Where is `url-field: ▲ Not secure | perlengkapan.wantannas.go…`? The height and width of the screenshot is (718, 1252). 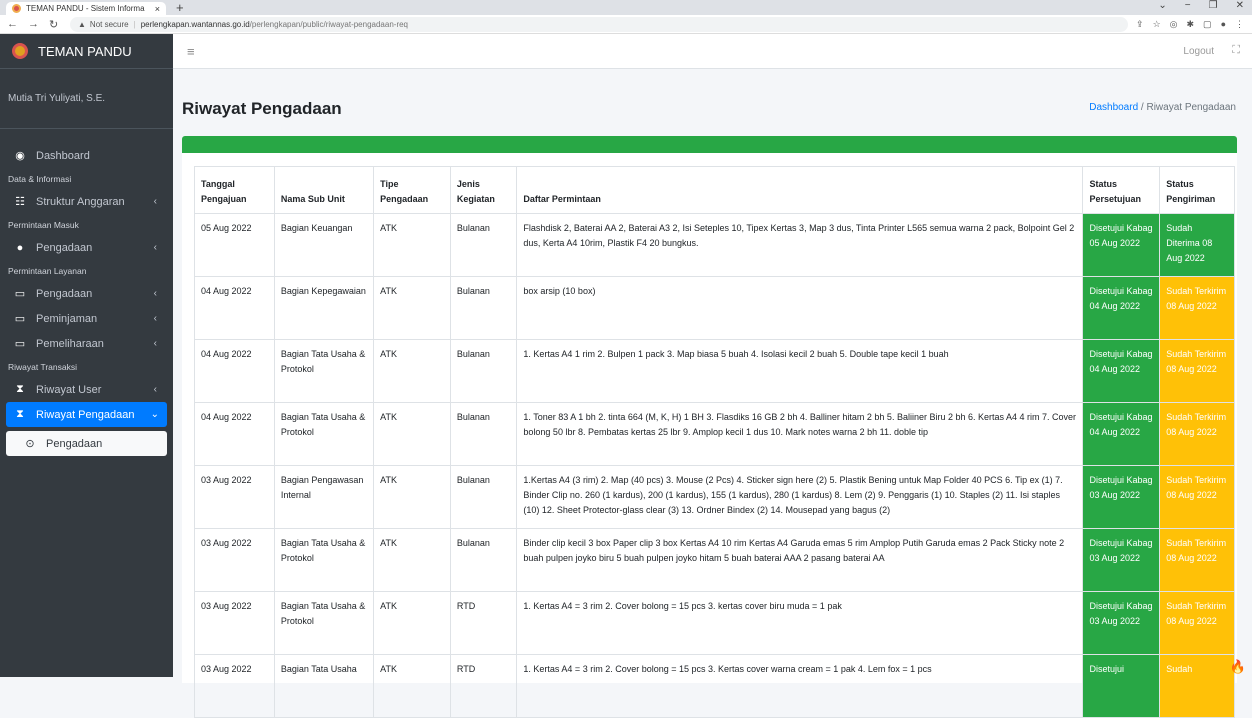
url-field: ▲ Not secure | perlengkapan.wantannas.go… is located at coordinates (599, 24).